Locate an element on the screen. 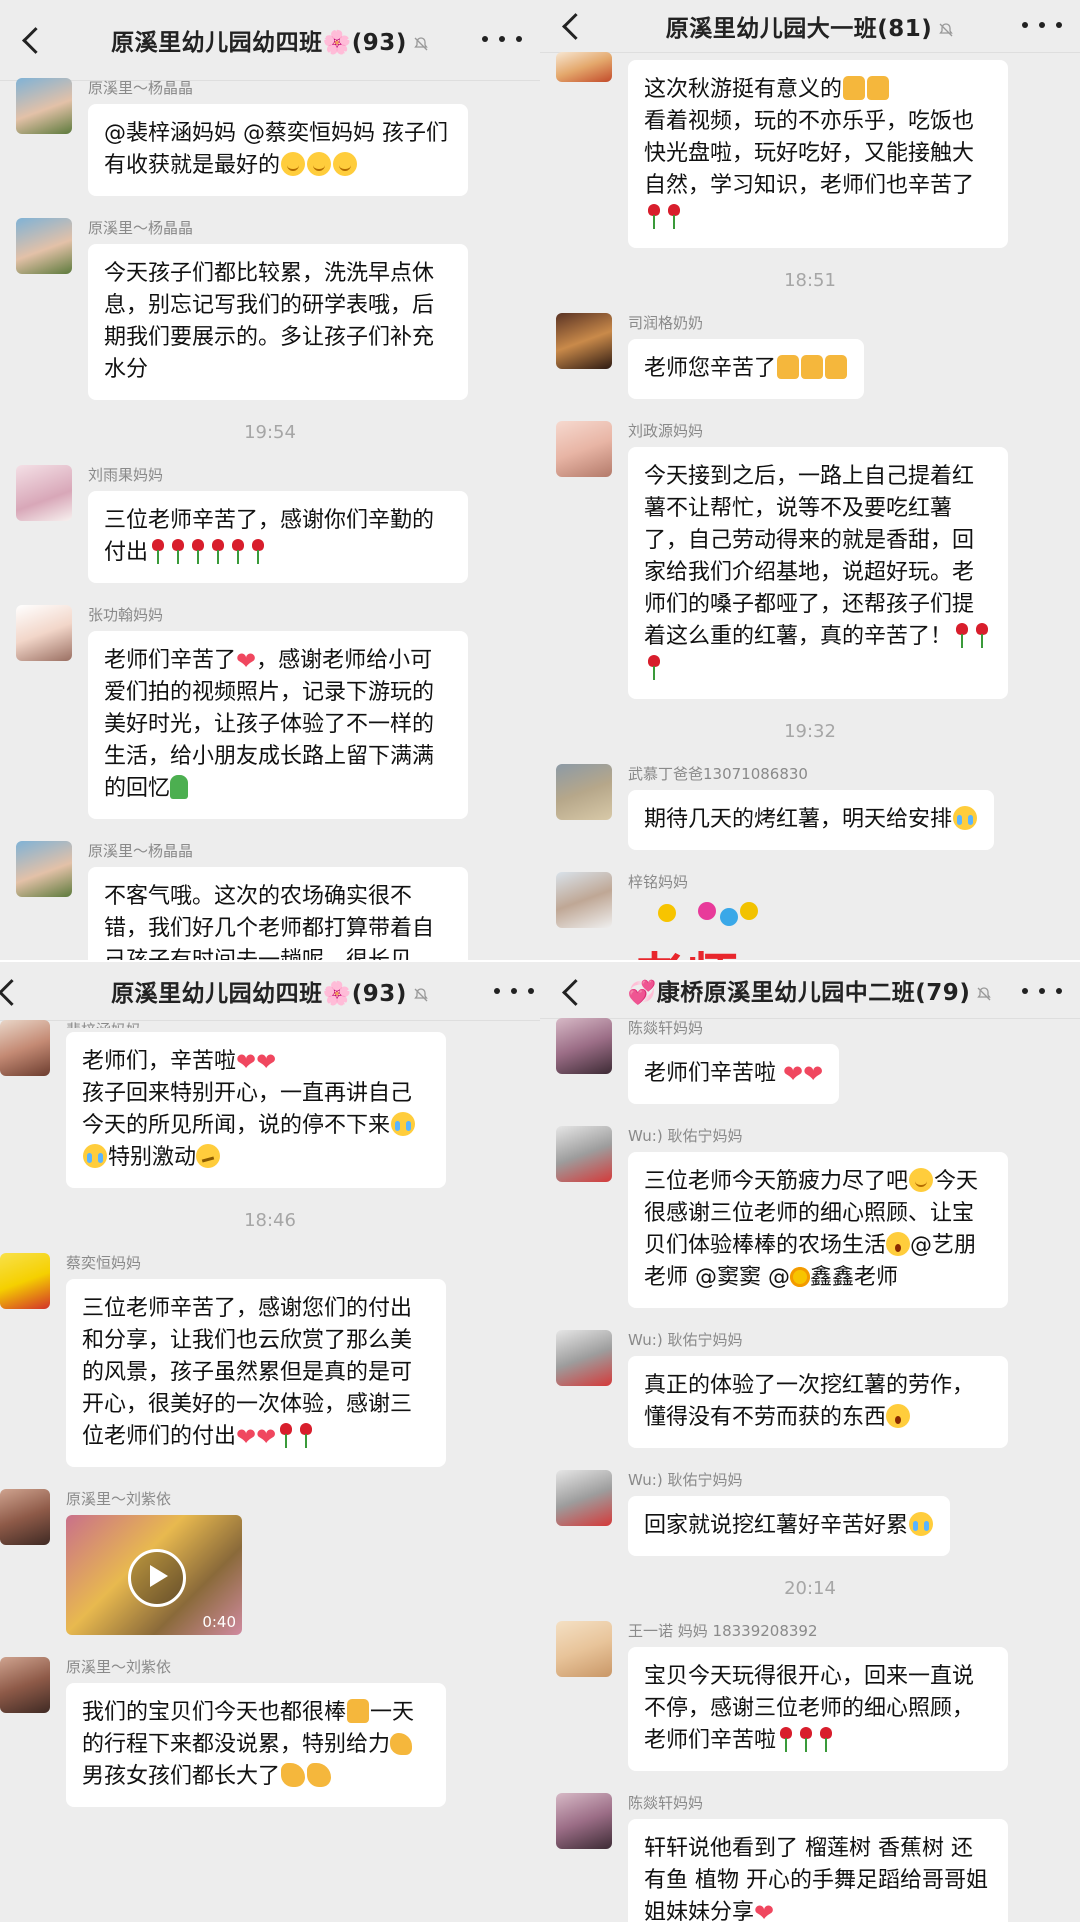 The image size is (1080, 1922). message-text: 老师您辛苦了 is located at coordinates (710, 368).